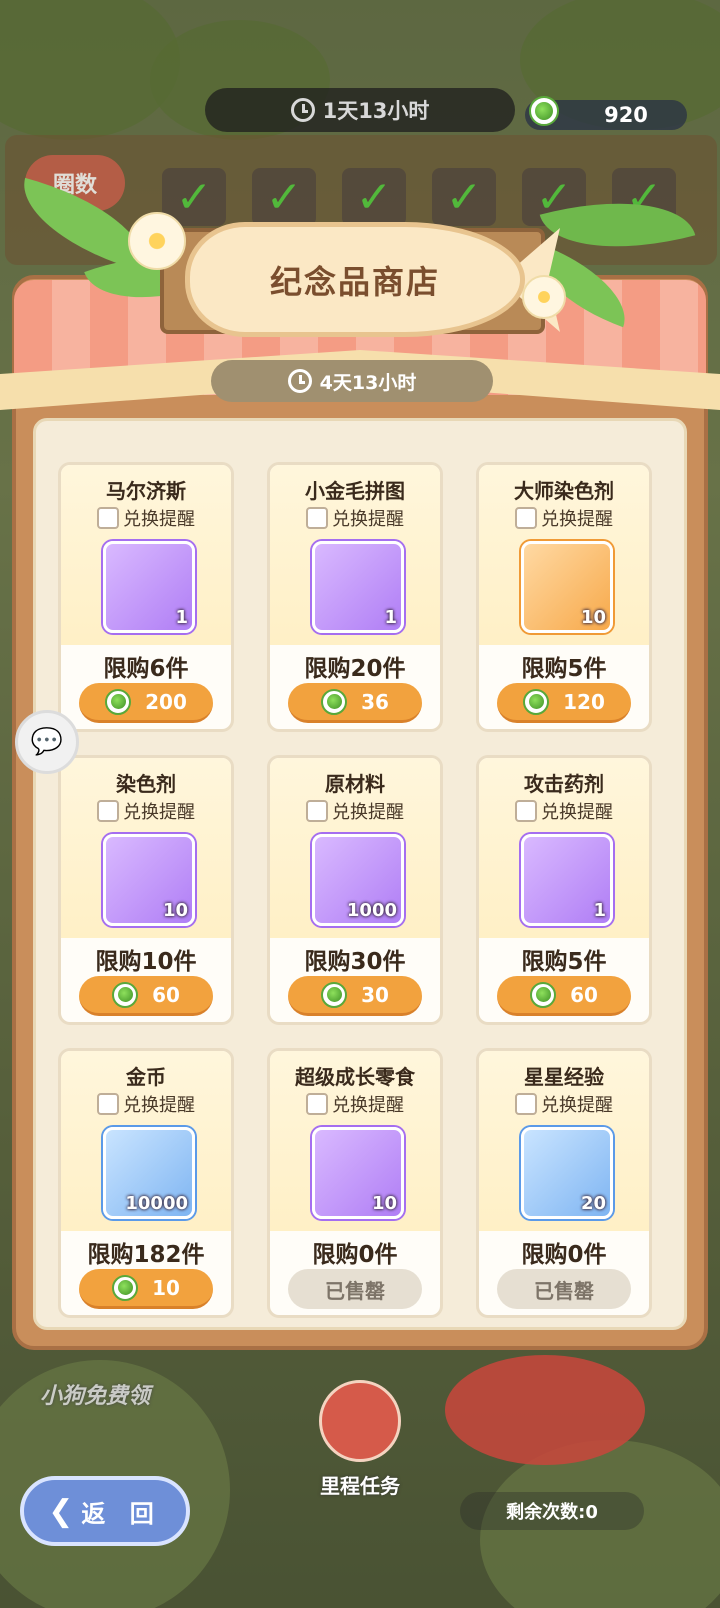 This screenshot has width=720, height=1608. I want to click on event-timer-text: 1天13小时, so click(376, 111).